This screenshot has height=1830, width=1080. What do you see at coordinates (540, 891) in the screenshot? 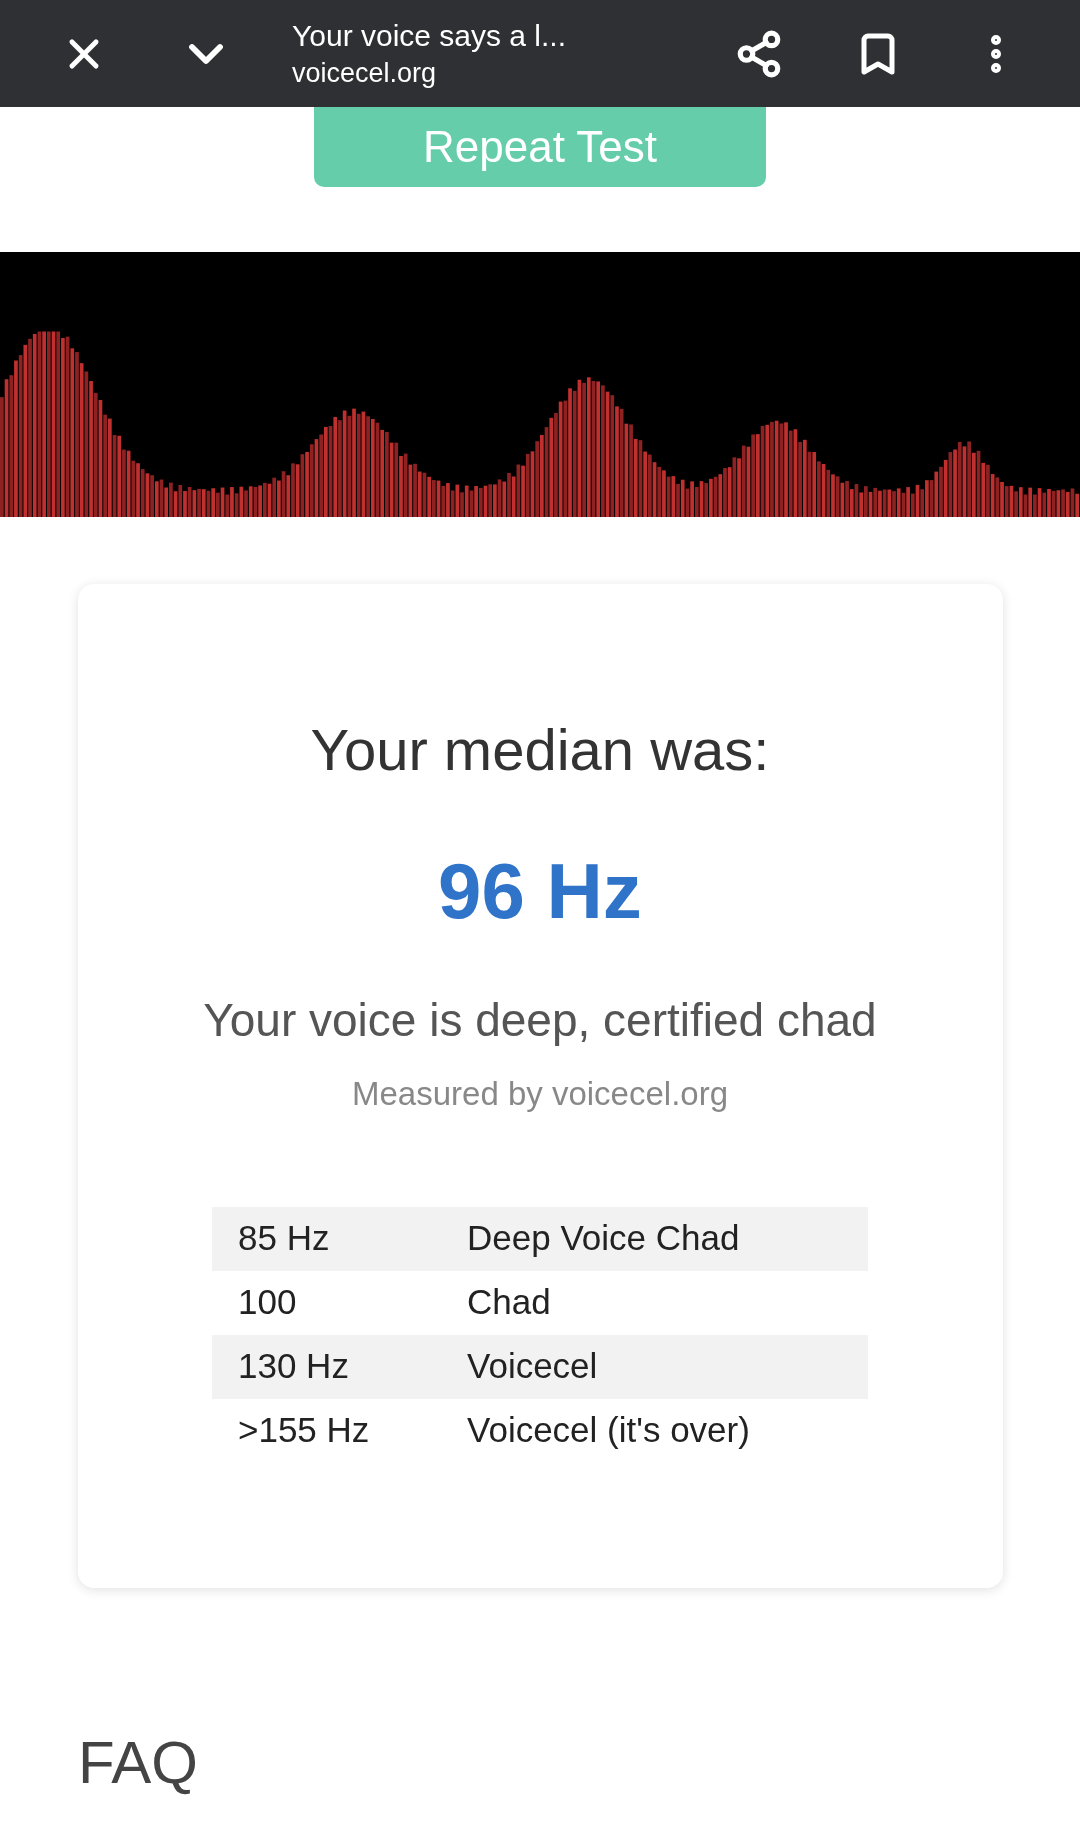
I see `median-value: 96 Hz` at bounding box center [540, 891].